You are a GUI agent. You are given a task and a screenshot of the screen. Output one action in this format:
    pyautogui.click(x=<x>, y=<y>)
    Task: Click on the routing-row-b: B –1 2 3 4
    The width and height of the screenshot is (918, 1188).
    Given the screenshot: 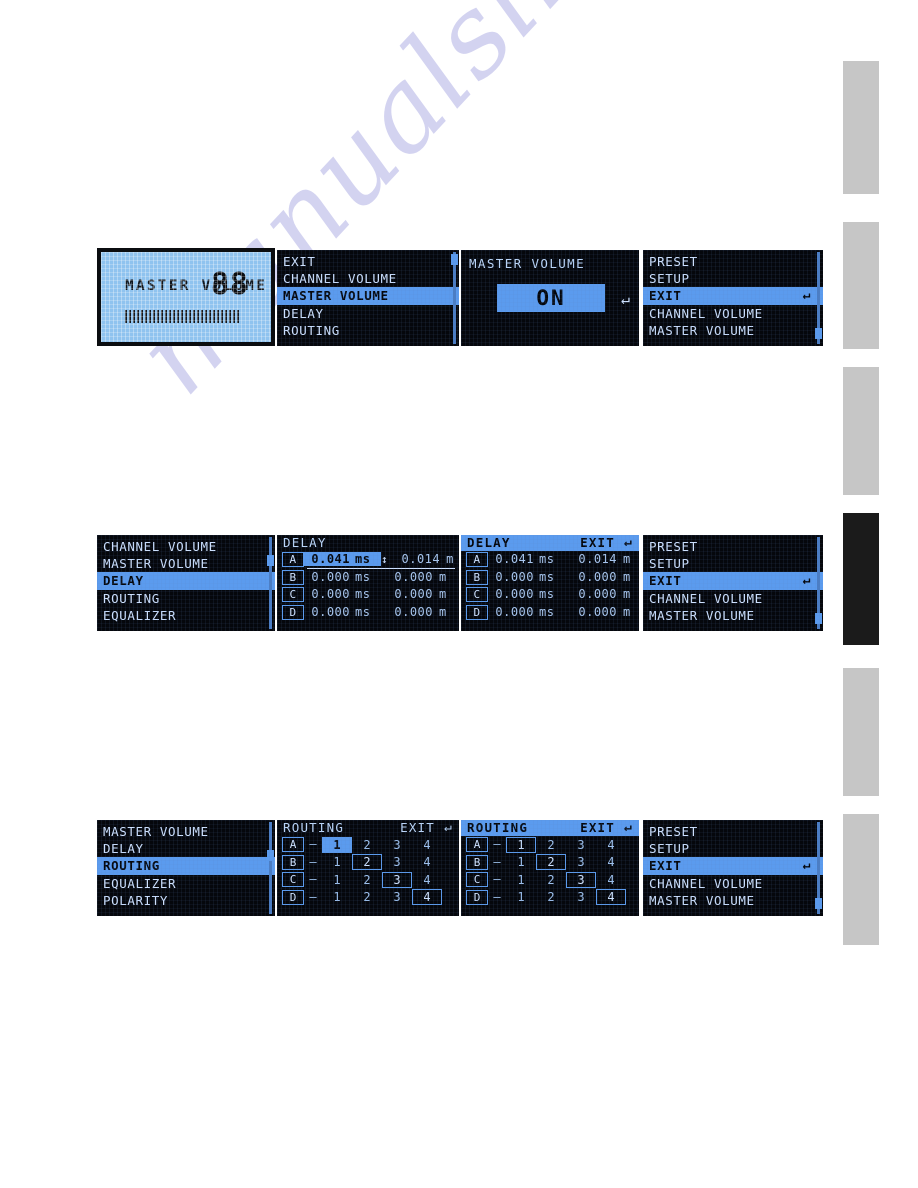 What is the action you would take?
    pyautogui.click(x=550, y=863)
    